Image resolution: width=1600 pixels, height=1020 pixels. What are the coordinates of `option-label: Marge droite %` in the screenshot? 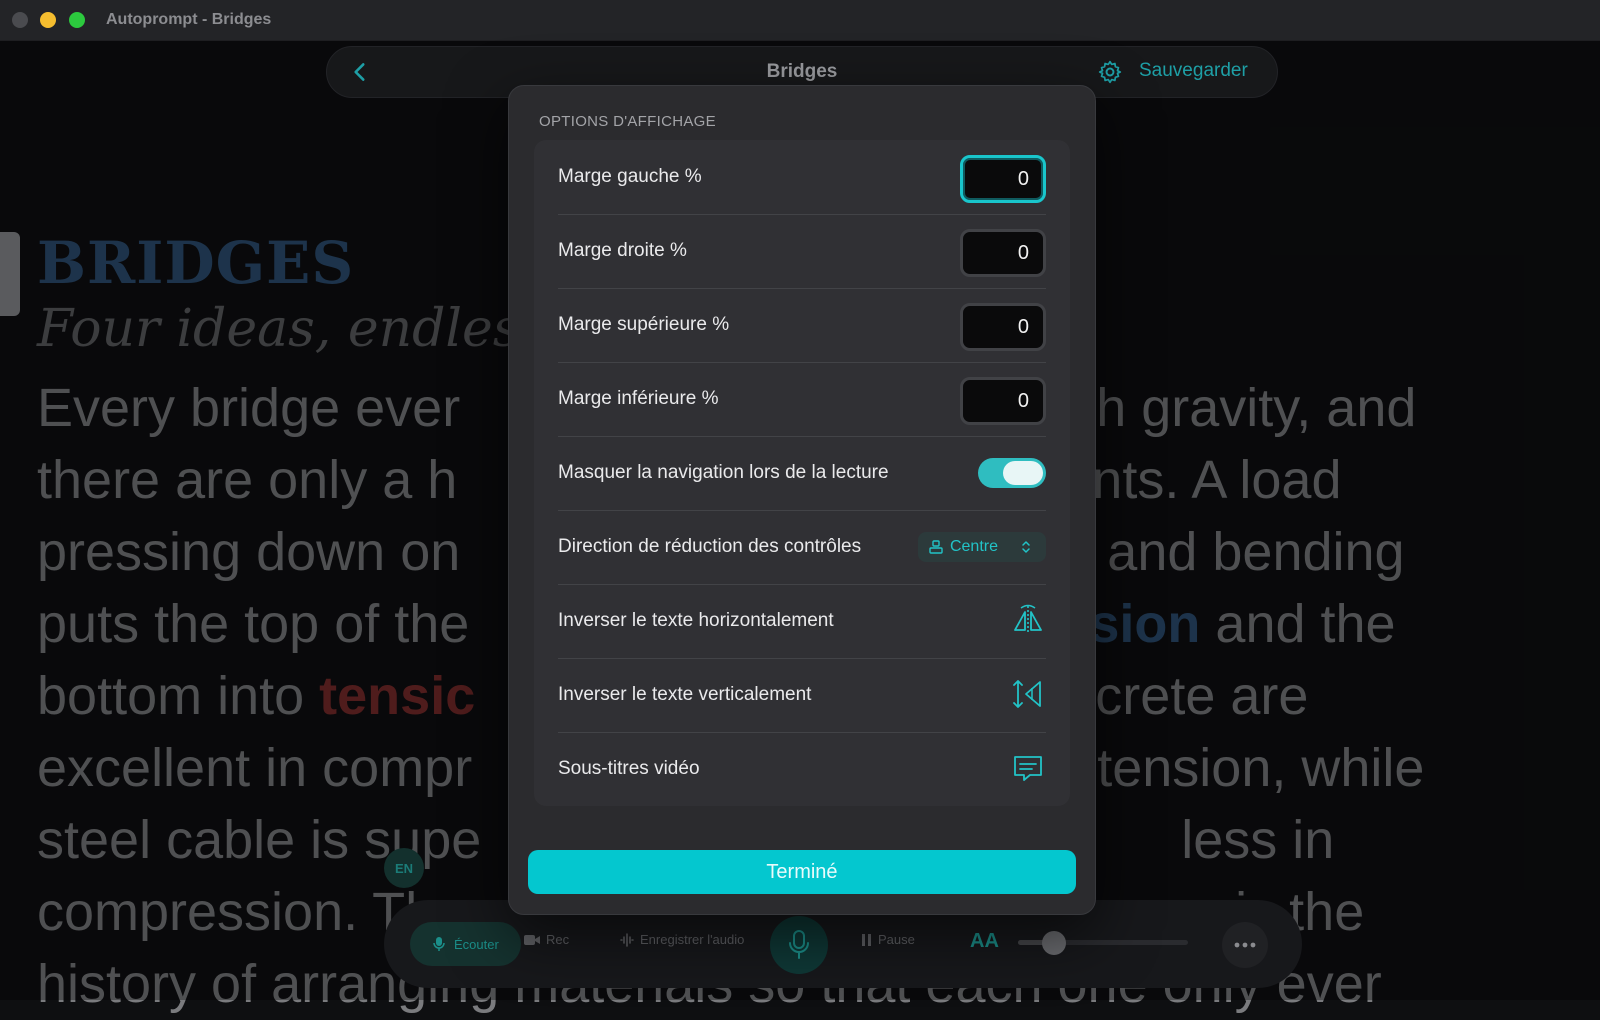 It's located at (622, 250).